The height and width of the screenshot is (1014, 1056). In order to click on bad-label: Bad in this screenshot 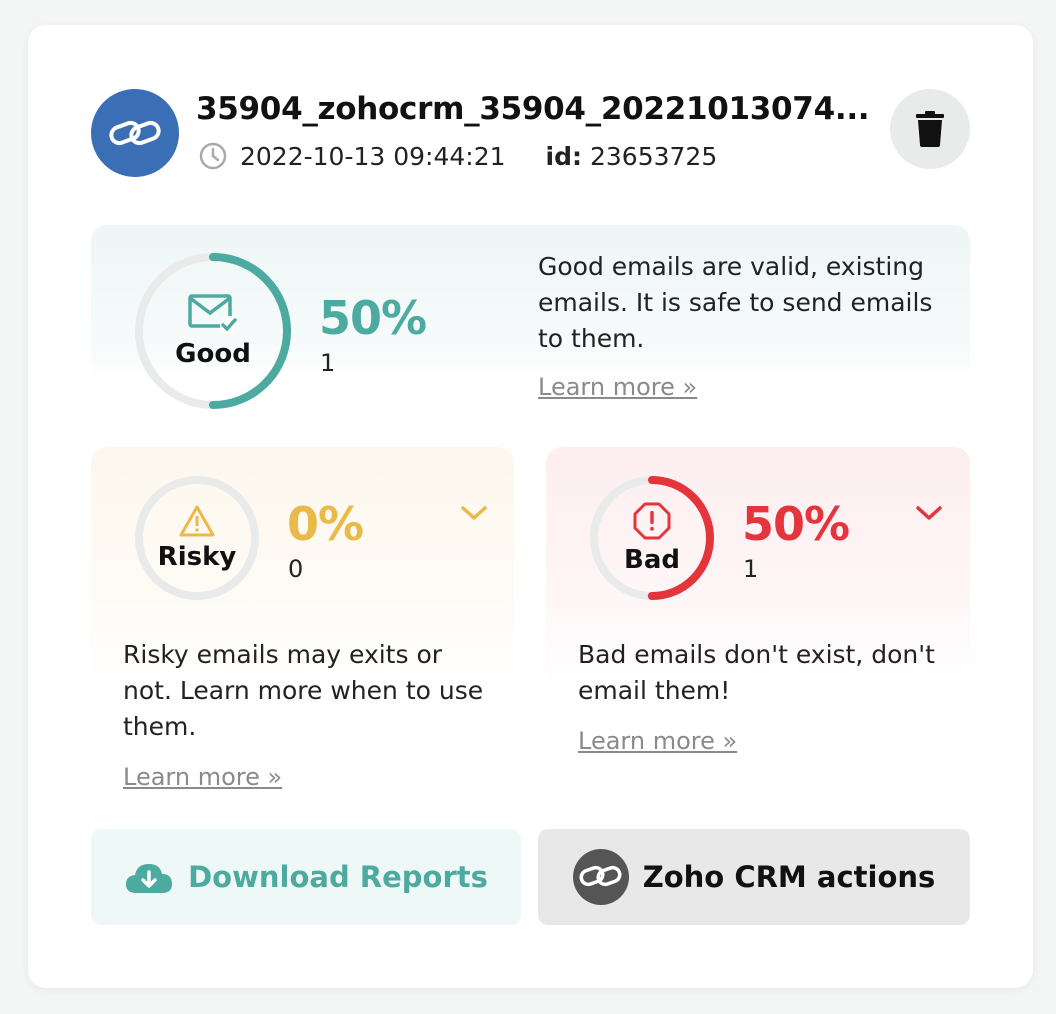, I will do `click(652, 560)`.